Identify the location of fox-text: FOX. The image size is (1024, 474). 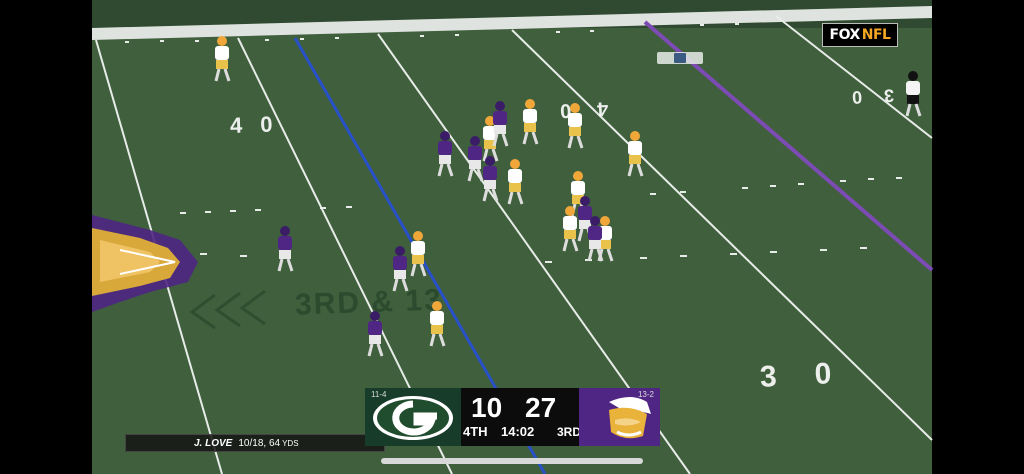
(845, 35).